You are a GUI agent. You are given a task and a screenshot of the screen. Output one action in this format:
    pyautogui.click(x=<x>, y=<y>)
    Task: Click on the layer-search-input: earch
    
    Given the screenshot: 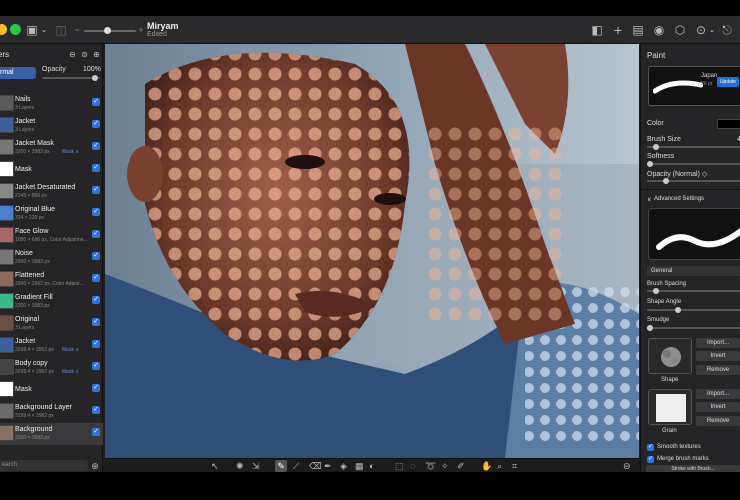 What is the action you would take?
    pyautogui.click(x=44, y=465)
    